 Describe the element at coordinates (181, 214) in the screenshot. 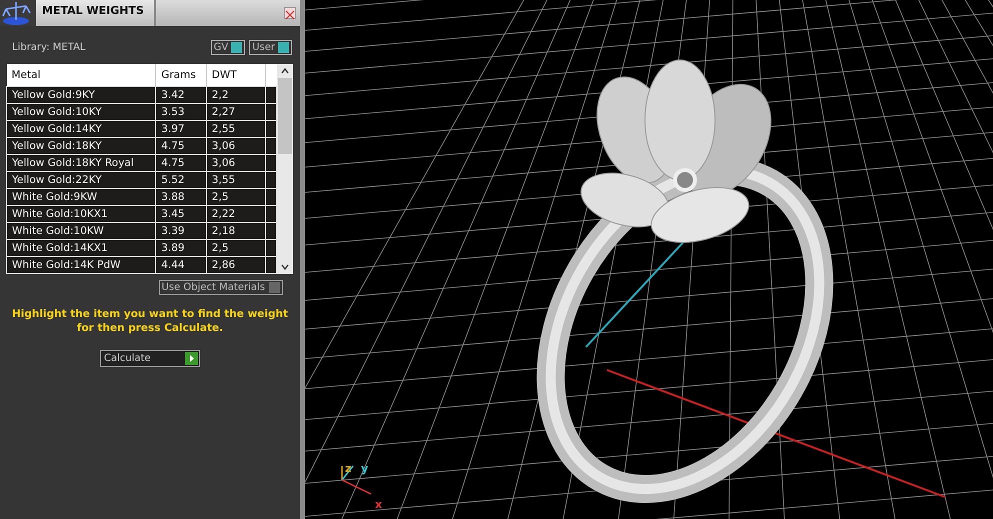

I see `table-cell: 3.45` at that location.